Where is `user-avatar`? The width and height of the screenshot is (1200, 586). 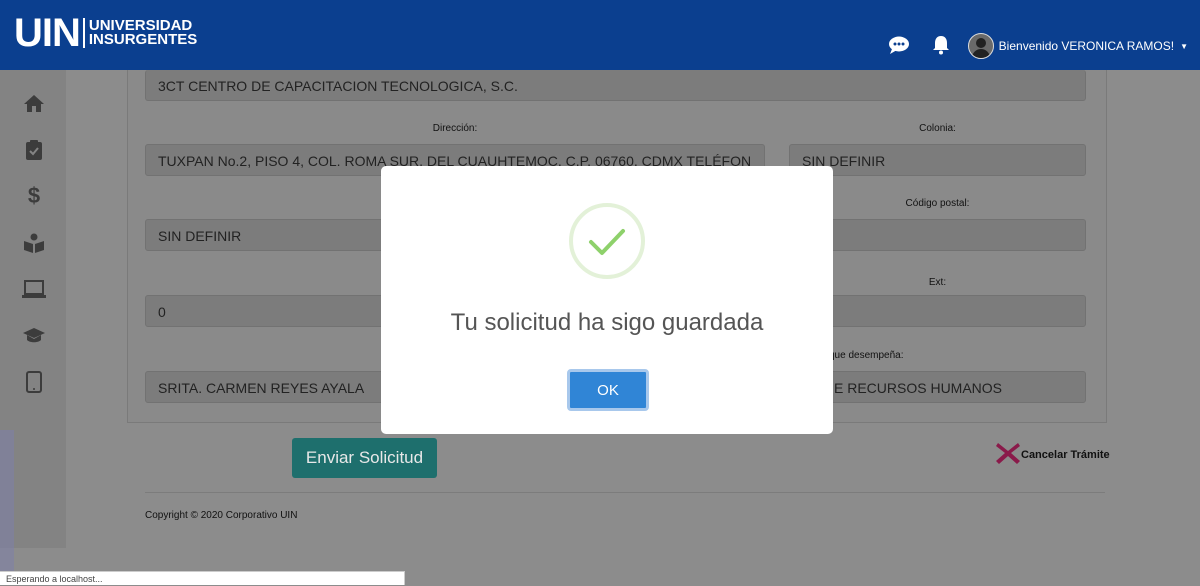 user-avatar is located at coordinates (980, 46).